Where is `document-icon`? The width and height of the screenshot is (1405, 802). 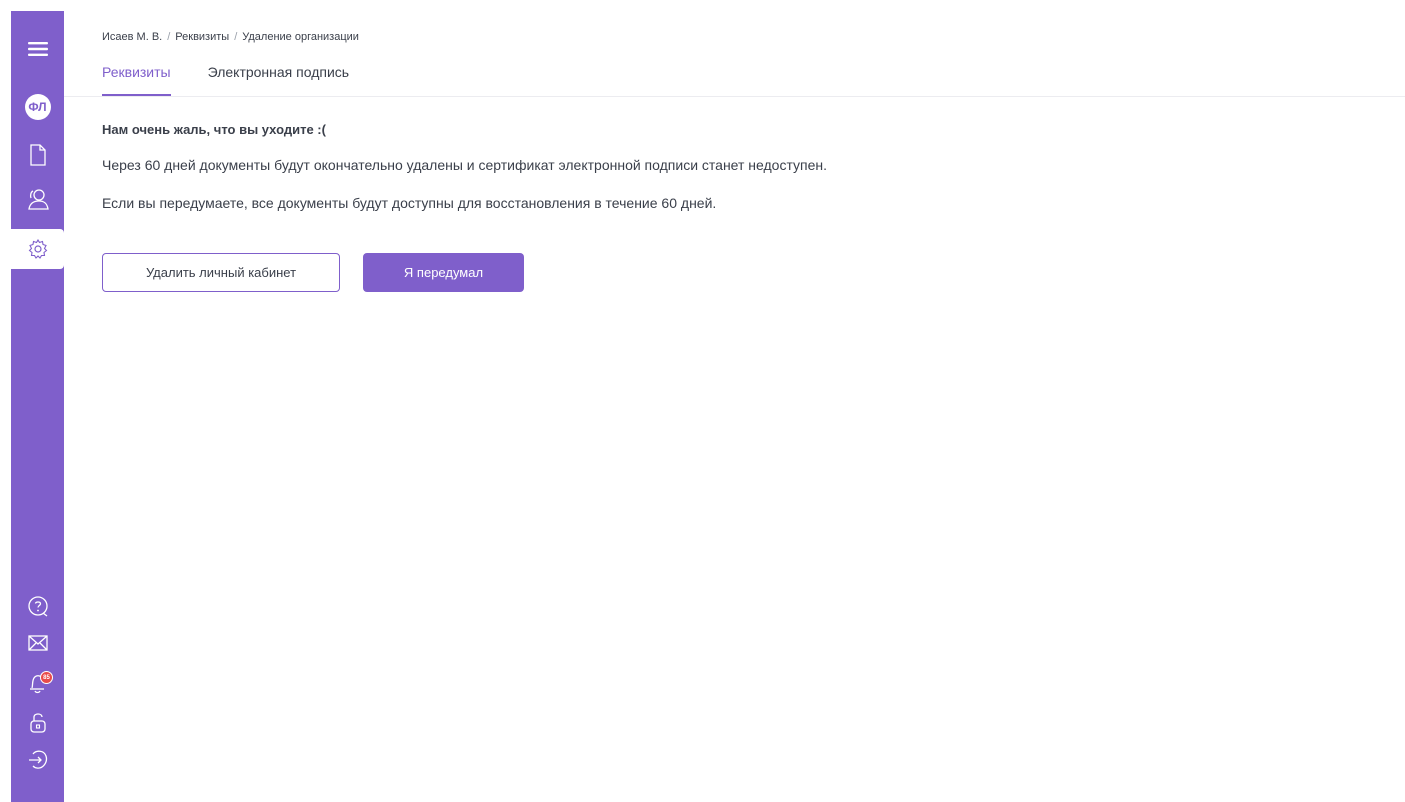
document-icon is located at coordinates (38, 155).